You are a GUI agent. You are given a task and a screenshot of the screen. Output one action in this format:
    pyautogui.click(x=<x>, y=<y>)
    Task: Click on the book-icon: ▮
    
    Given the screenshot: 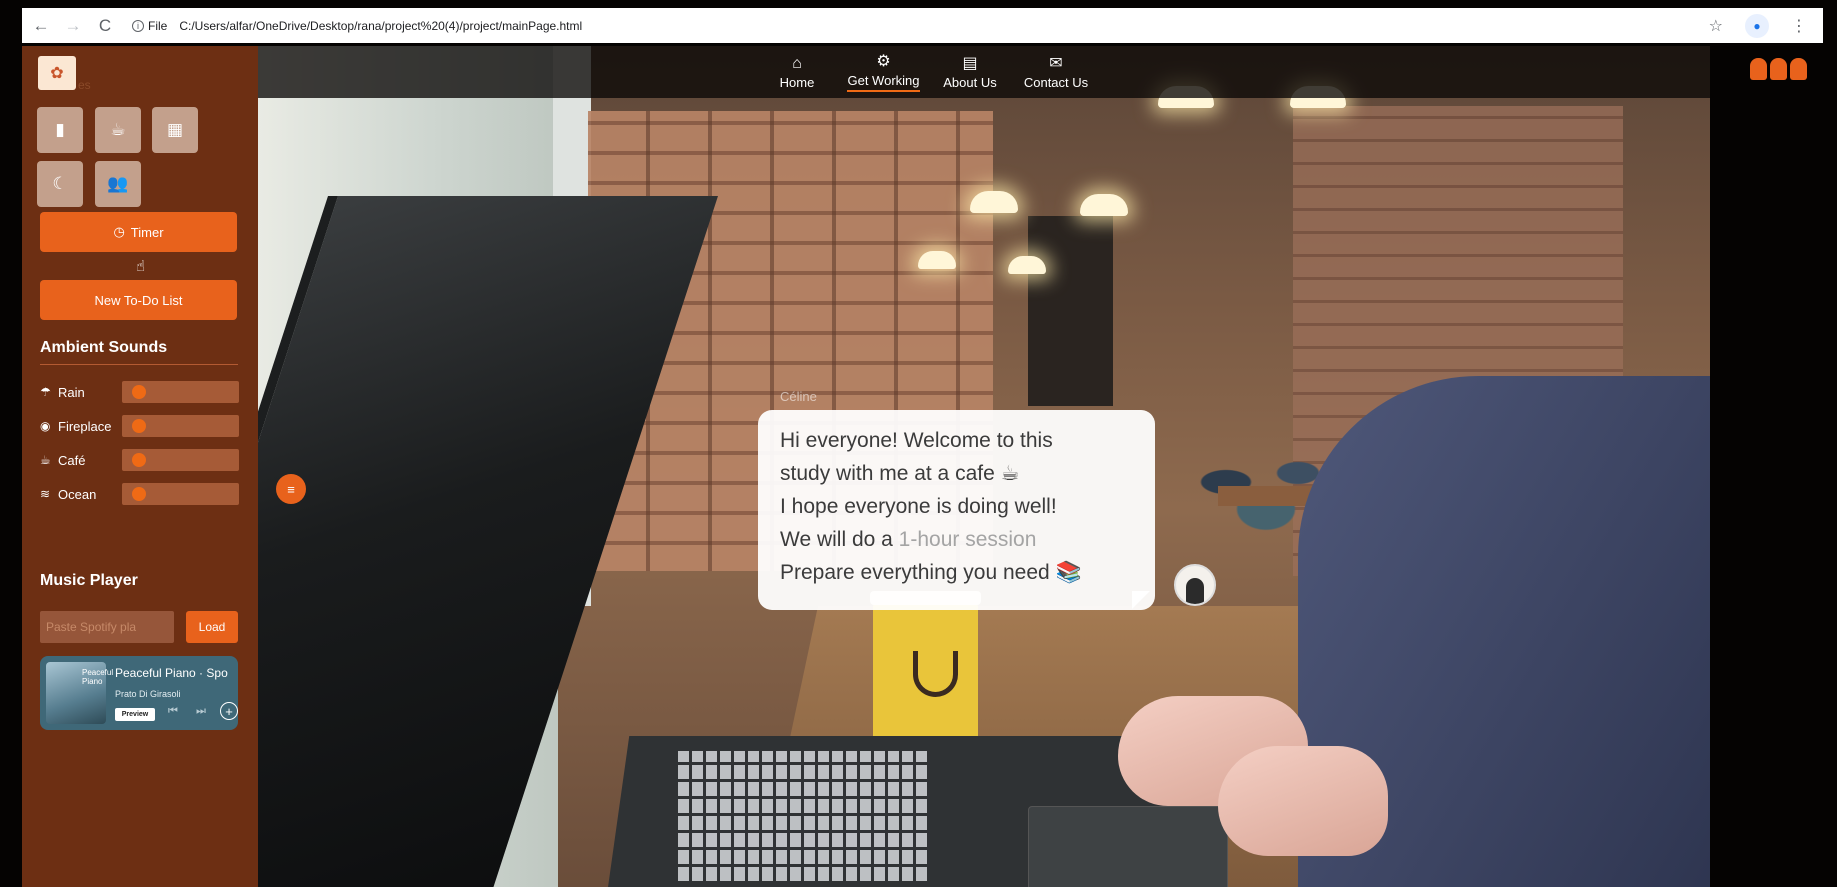 What is the action you would take?
    pyautogui.click(x=60, y=129)
    